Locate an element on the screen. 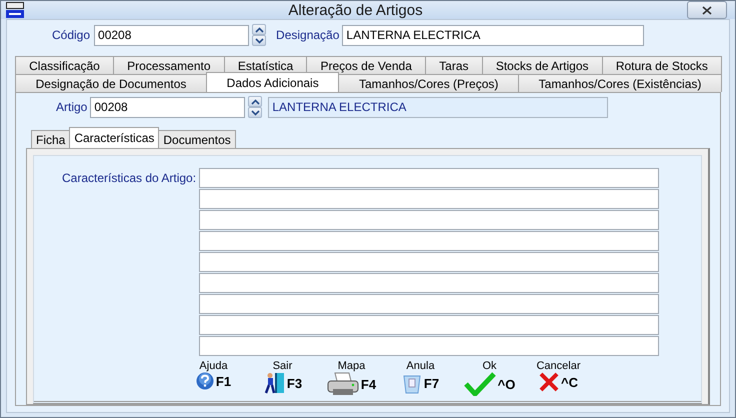  tab: Taras is located at coordinates (454, 65).